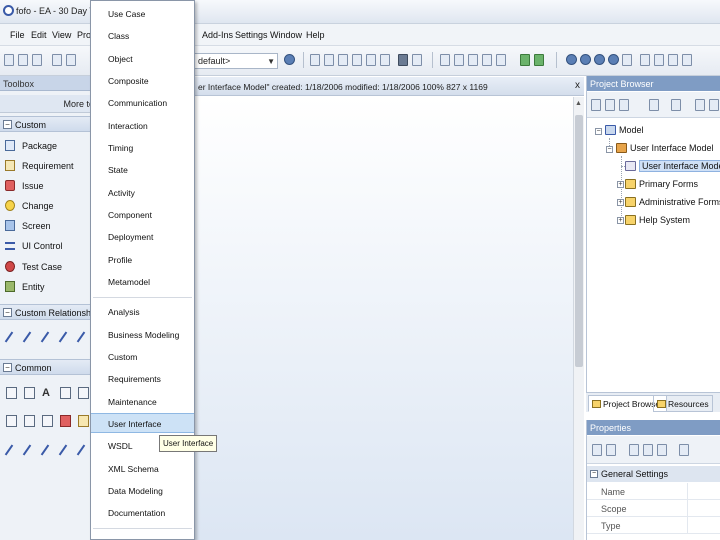 This screenshot has width=720, height=540. What do you see at coordinates (142, 513) in the screenshot?
I see `menu-item-documentation: Documentation` at bounding box center [142, 513].